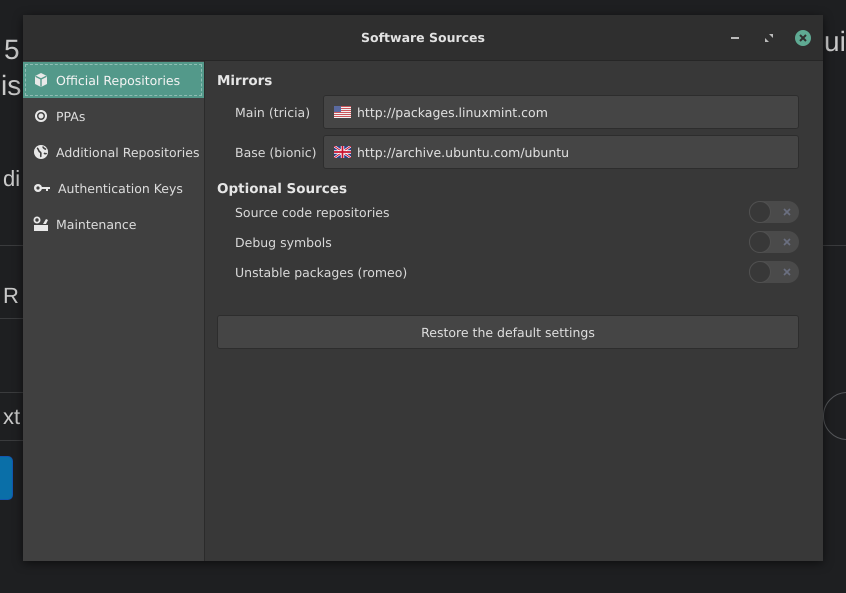 The image size is (846, 593). I want to click on close-icon, so click(803, 38).